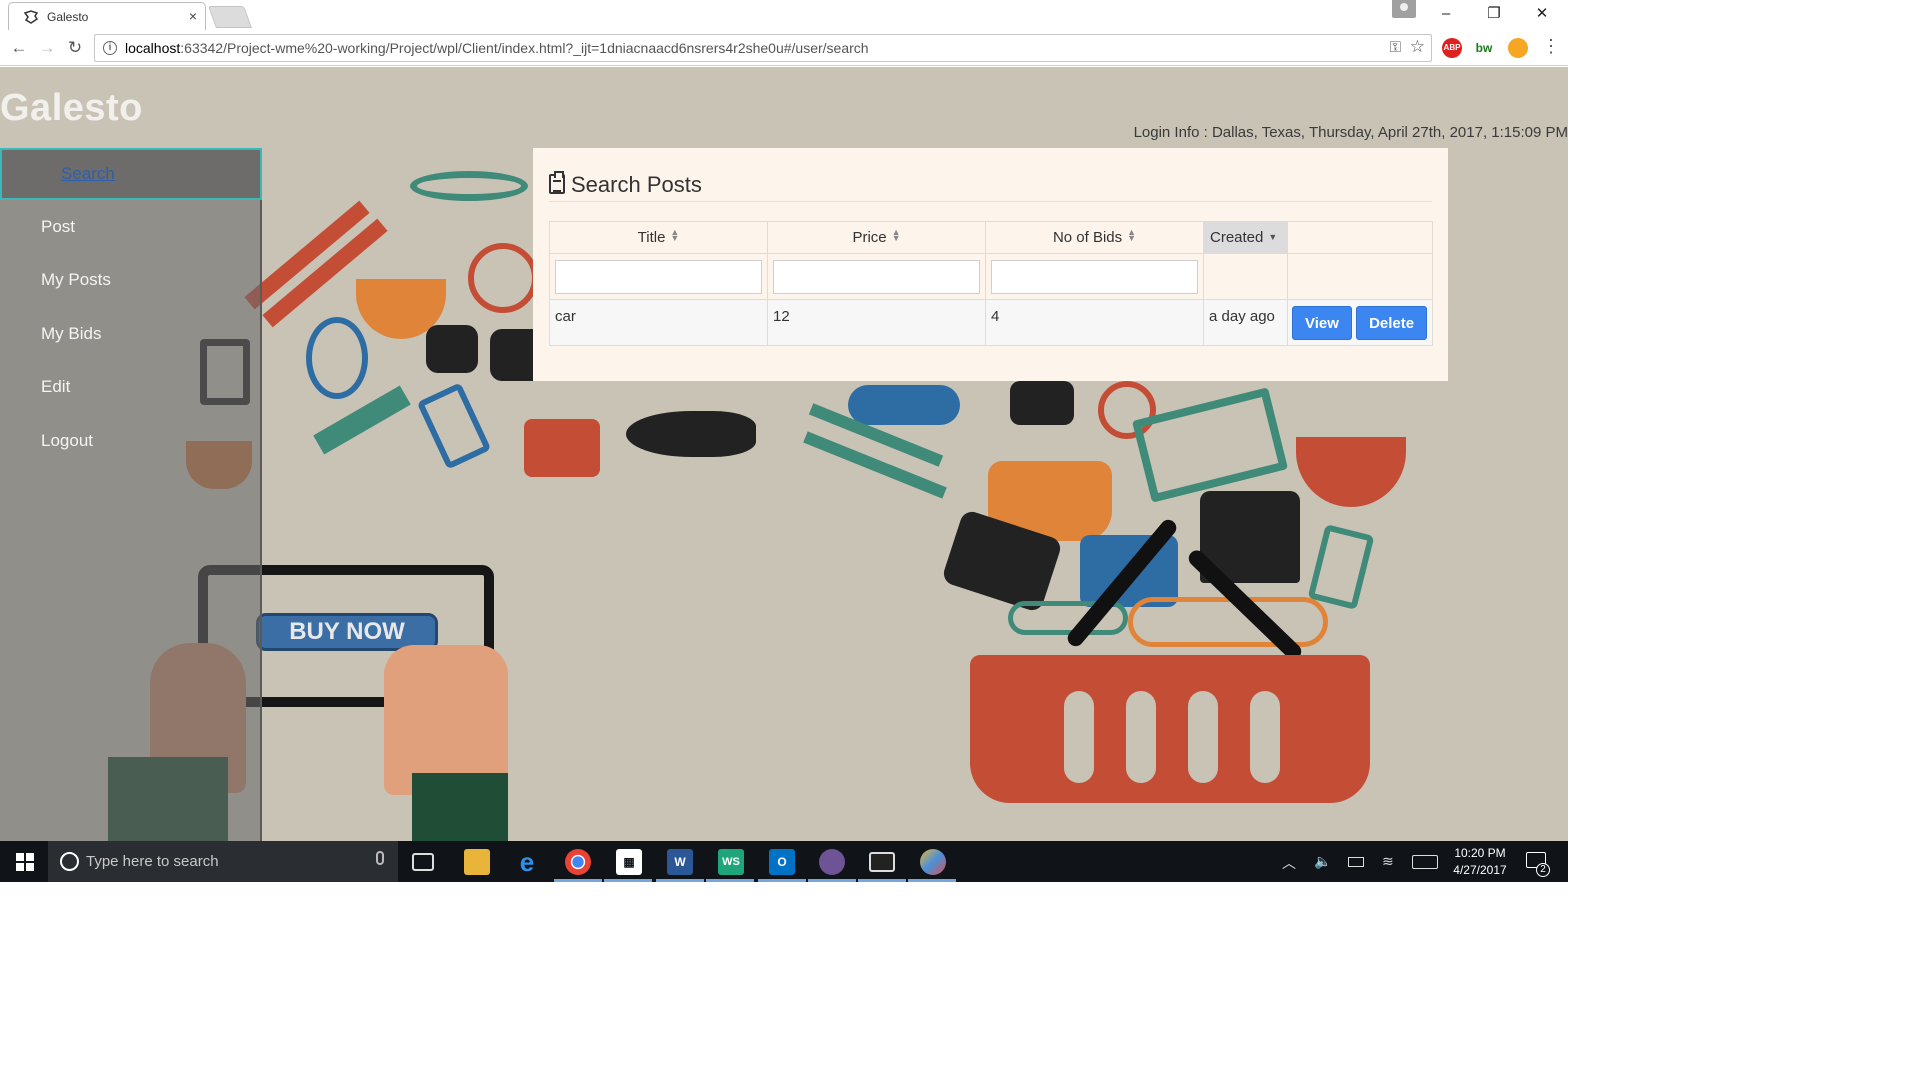 The height and width of the screenshot is (1080, 1920). Describe the element at coordinates (876, 237) in the screenshot. I see `column-header-price: Price ▲ ▼` at that location.